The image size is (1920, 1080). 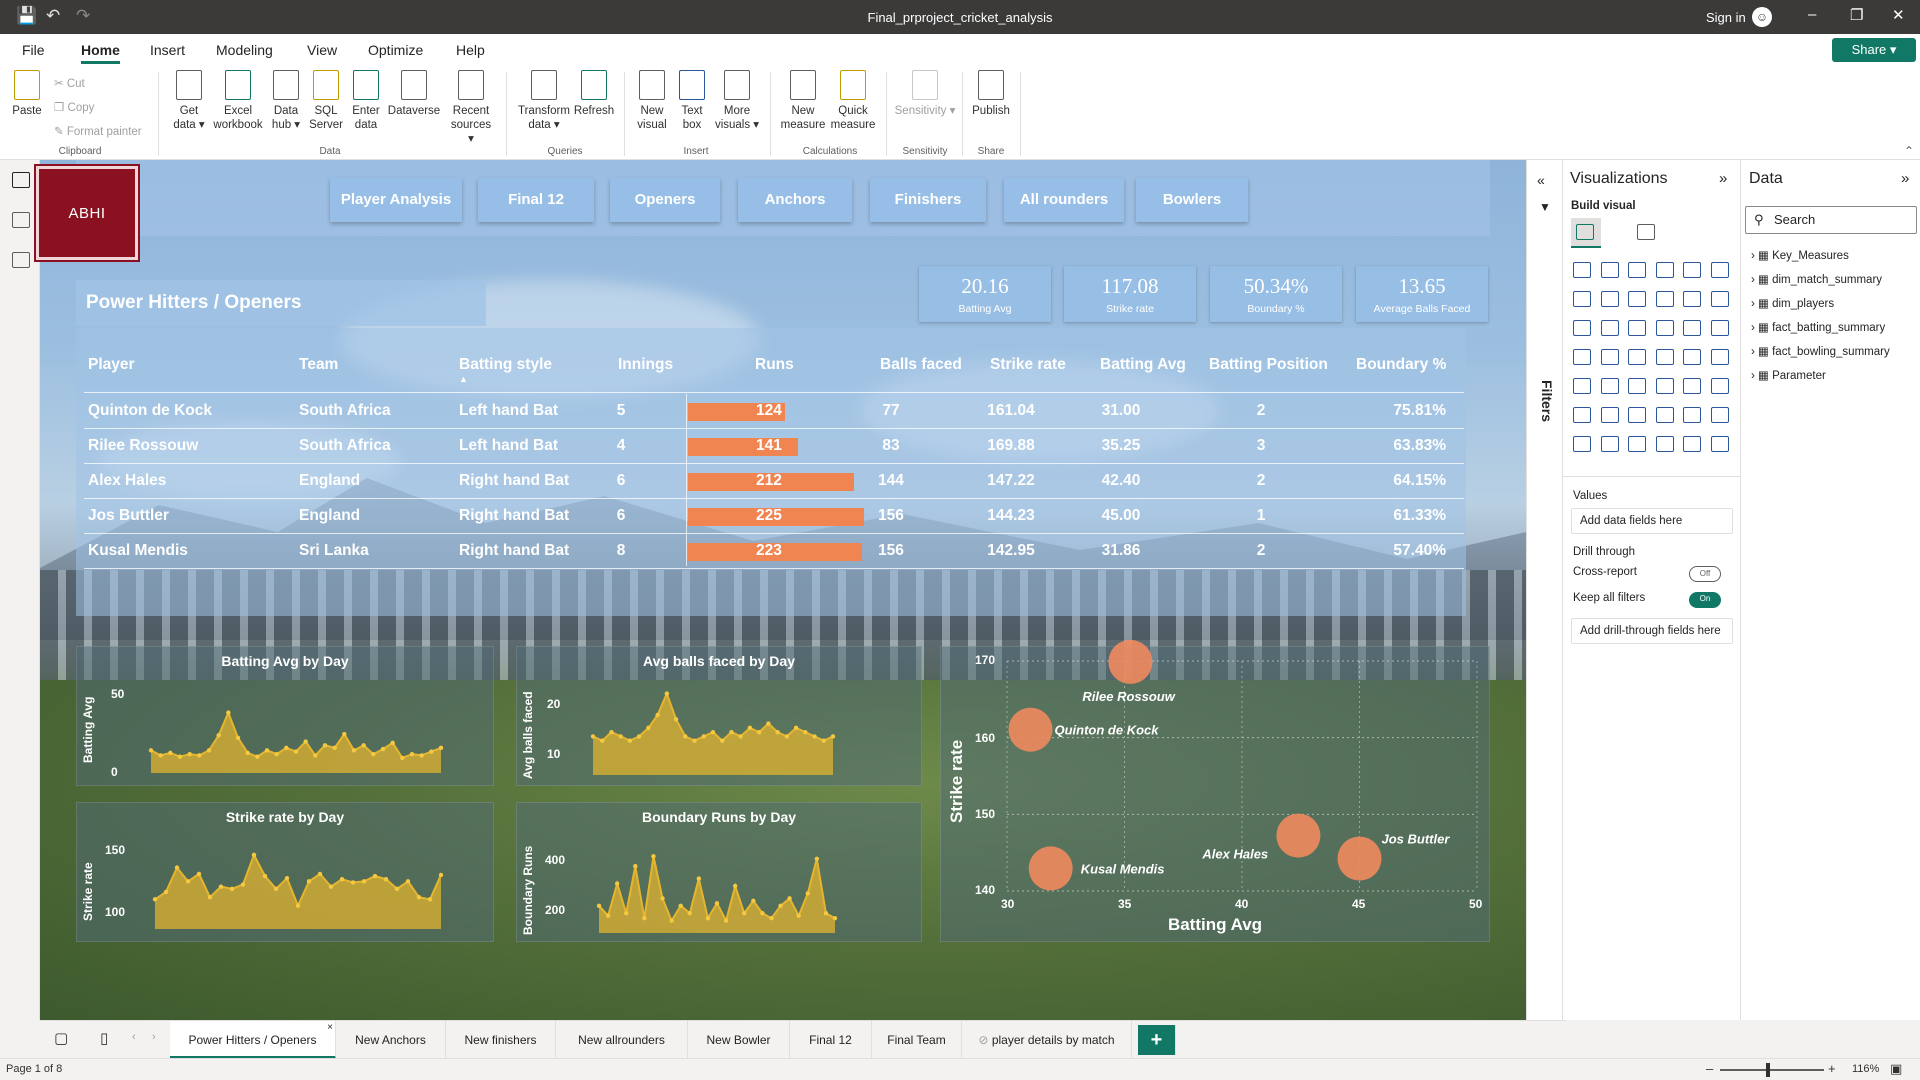 What do you see at coordinates (286, 101) in the screenshot?
I see `data-hub-button: Data hub ▾` at bounding box center [286, 101].